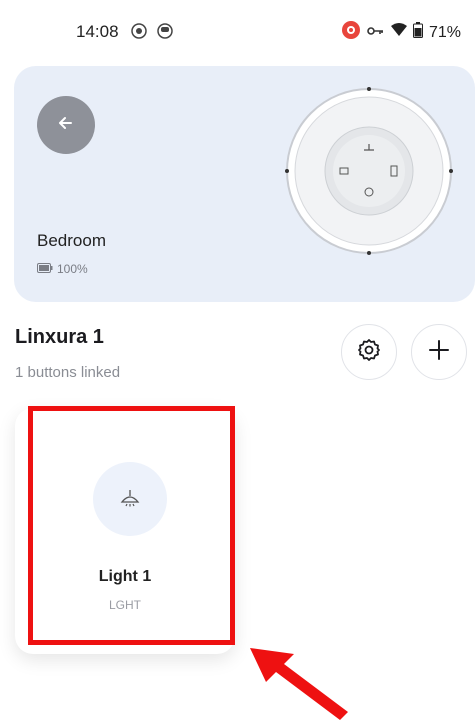 The height and width of the screenshot is (725, 475). I want to click on ceiling-light-icon, so click(130, 499).